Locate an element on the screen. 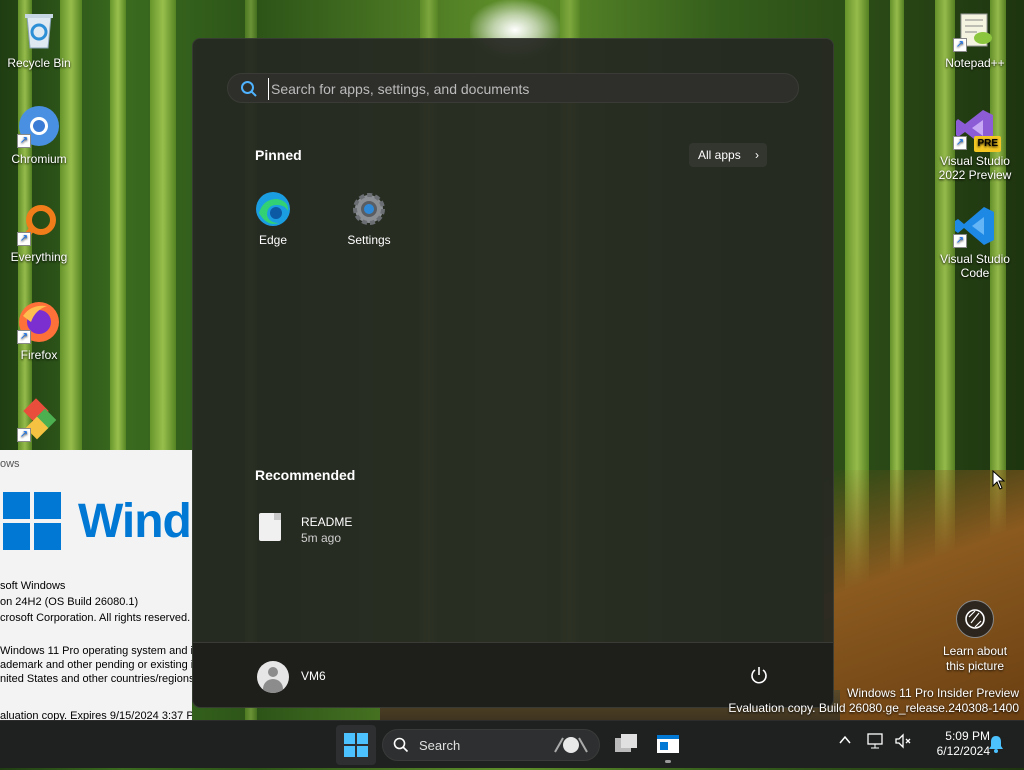 Image resolution: width=1024 pixels, height=770 pixels. desktop-icon-firefox: ↗ Firefox is located at coordinates (39, 331).